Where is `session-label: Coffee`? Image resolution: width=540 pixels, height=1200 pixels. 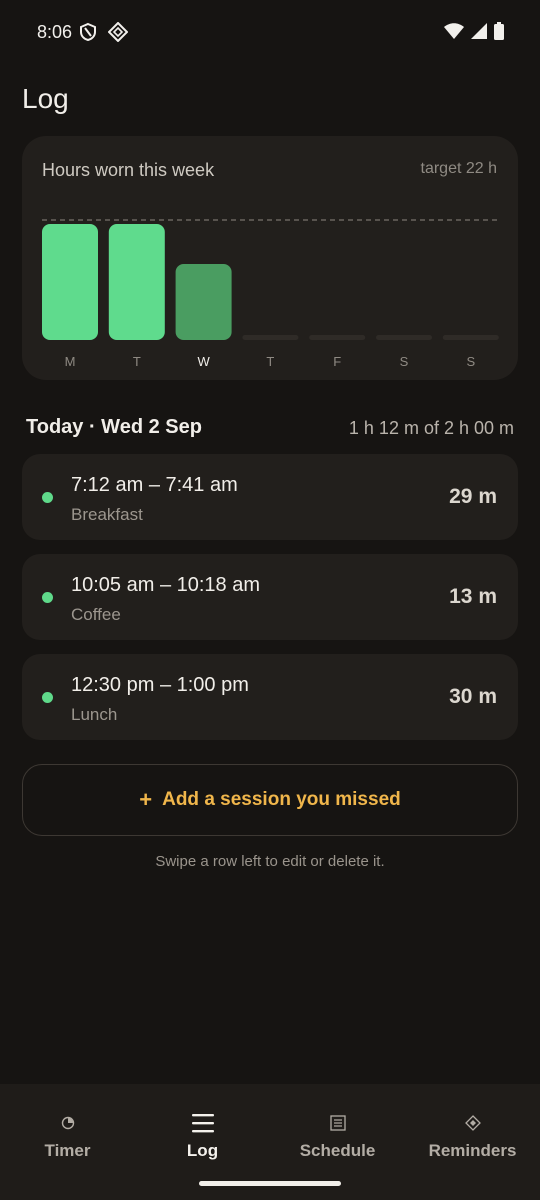
session-label: Coffee is located at coordinates (96, 614).